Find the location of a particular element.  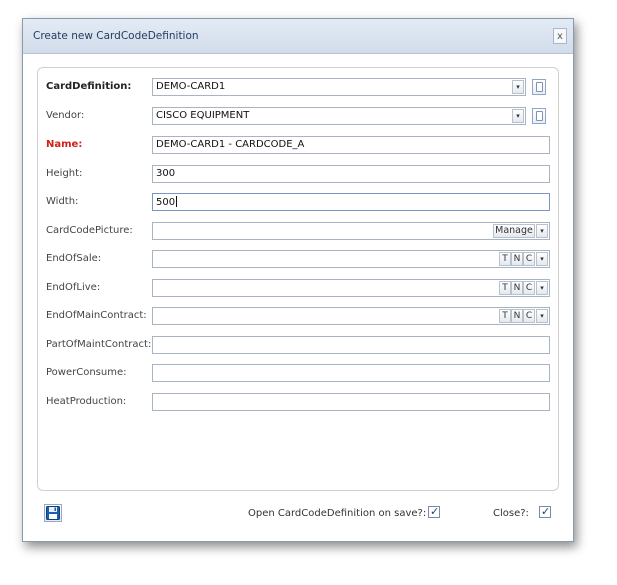

end-of-main-contract-field: T N C ▾ is located at coordinates (351, 316).